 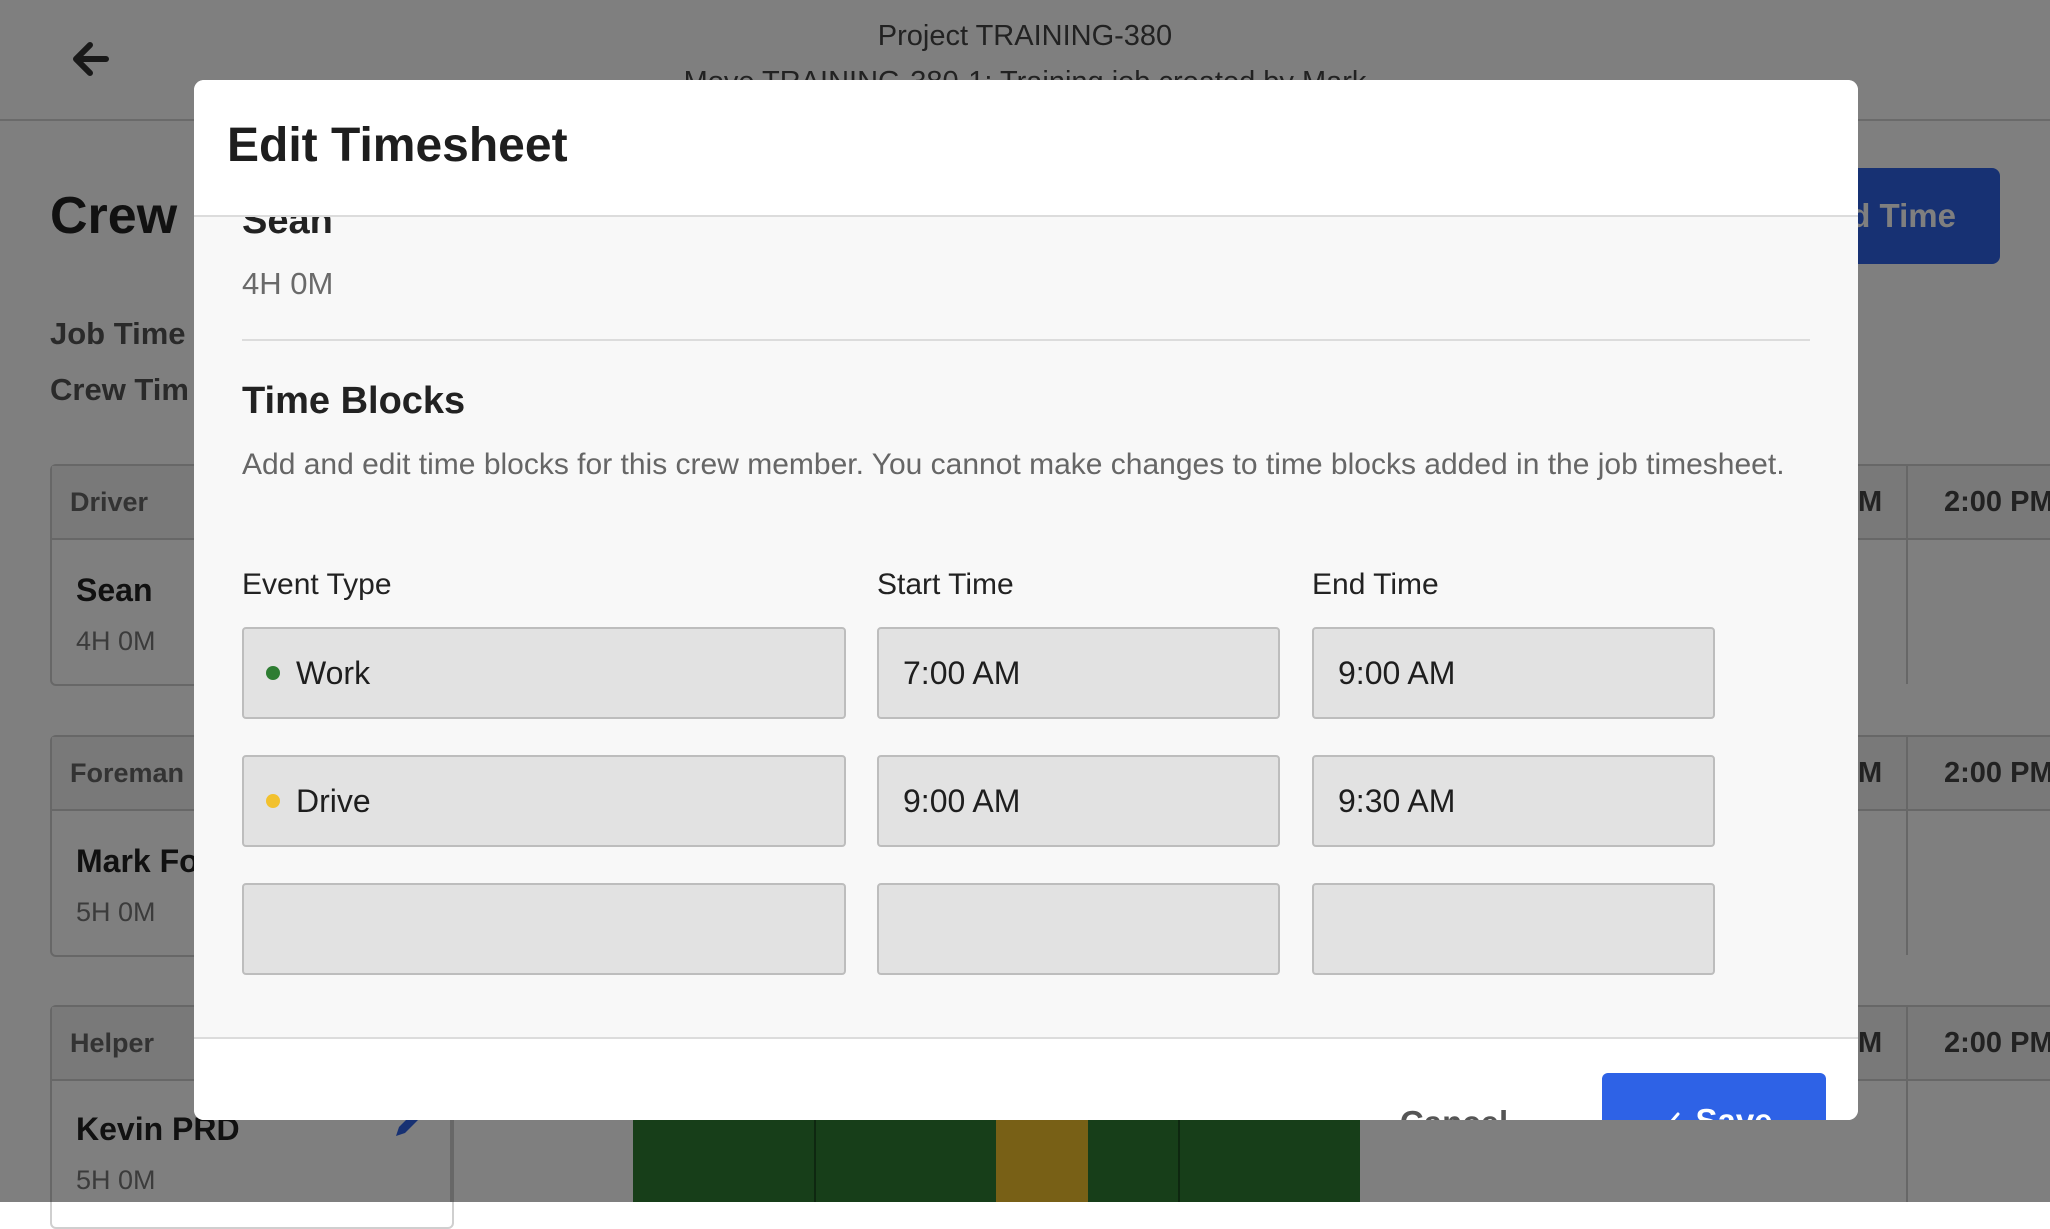 I want to click on start-time-value: 7:00 AM, so click(x=962, y=672).